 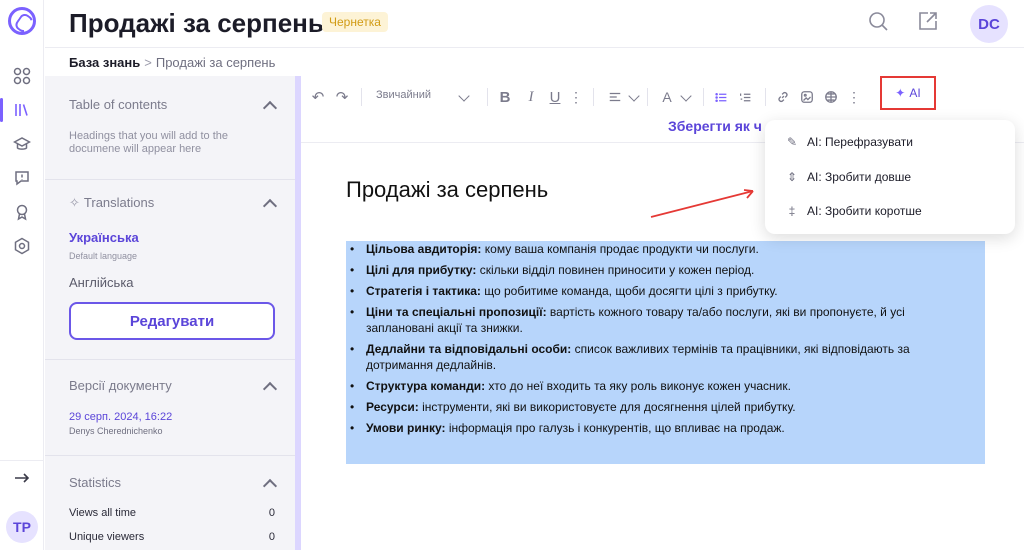 What do you see at coordinates (424, 249) in the screenshot?
I see `bullet-term: Цільова авдиторія:` at bounding box center [424, 249].